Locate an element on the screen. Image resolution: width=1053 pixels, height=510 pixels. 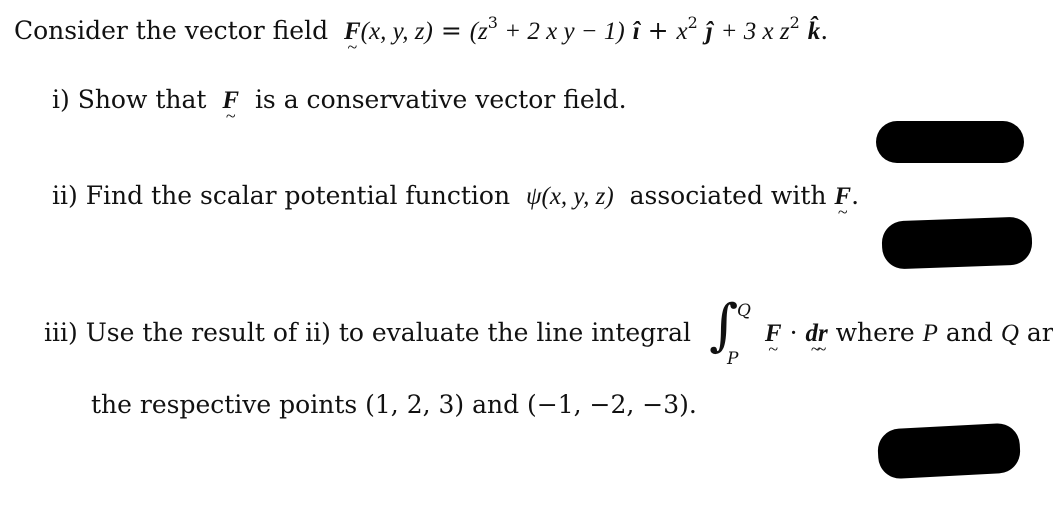
vector-field-symbol: F is located at coordinates (352, 32).